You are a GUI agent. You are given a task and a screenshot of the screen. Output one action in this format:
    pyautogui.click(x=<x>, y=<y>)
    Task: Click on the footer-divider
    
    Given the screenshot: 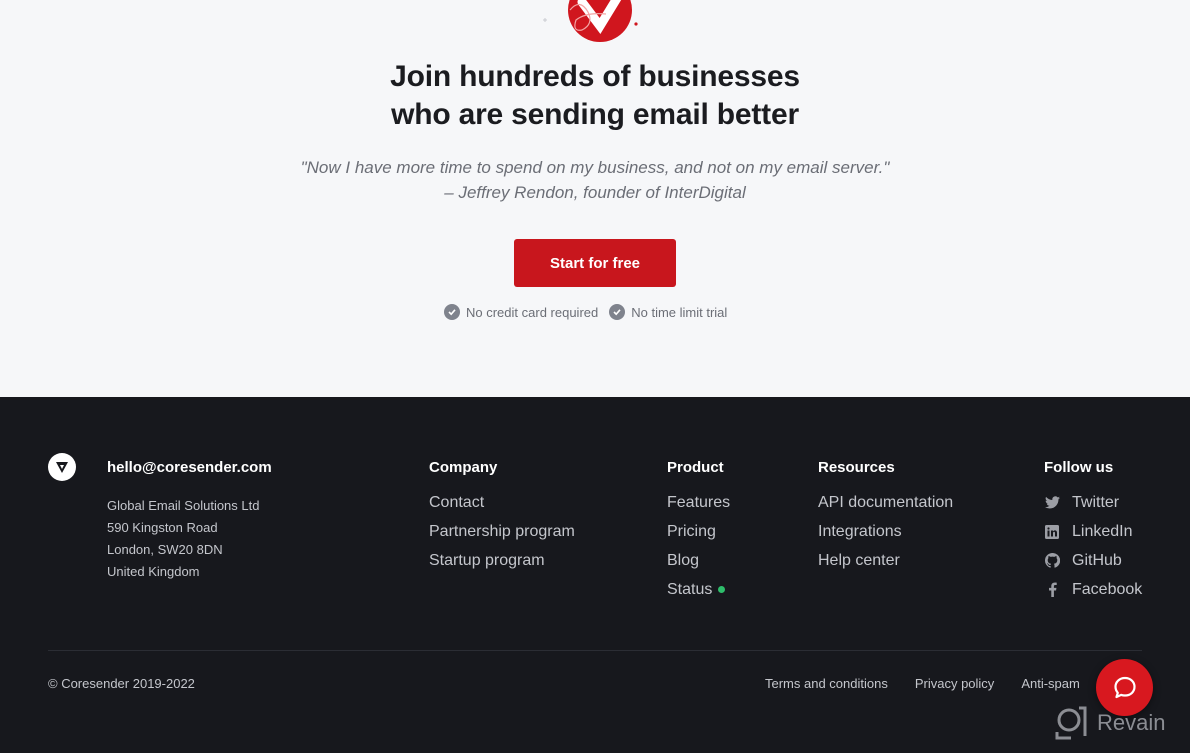 What is the action you would take?
    pyautogui.click(x=595, y=650)
    